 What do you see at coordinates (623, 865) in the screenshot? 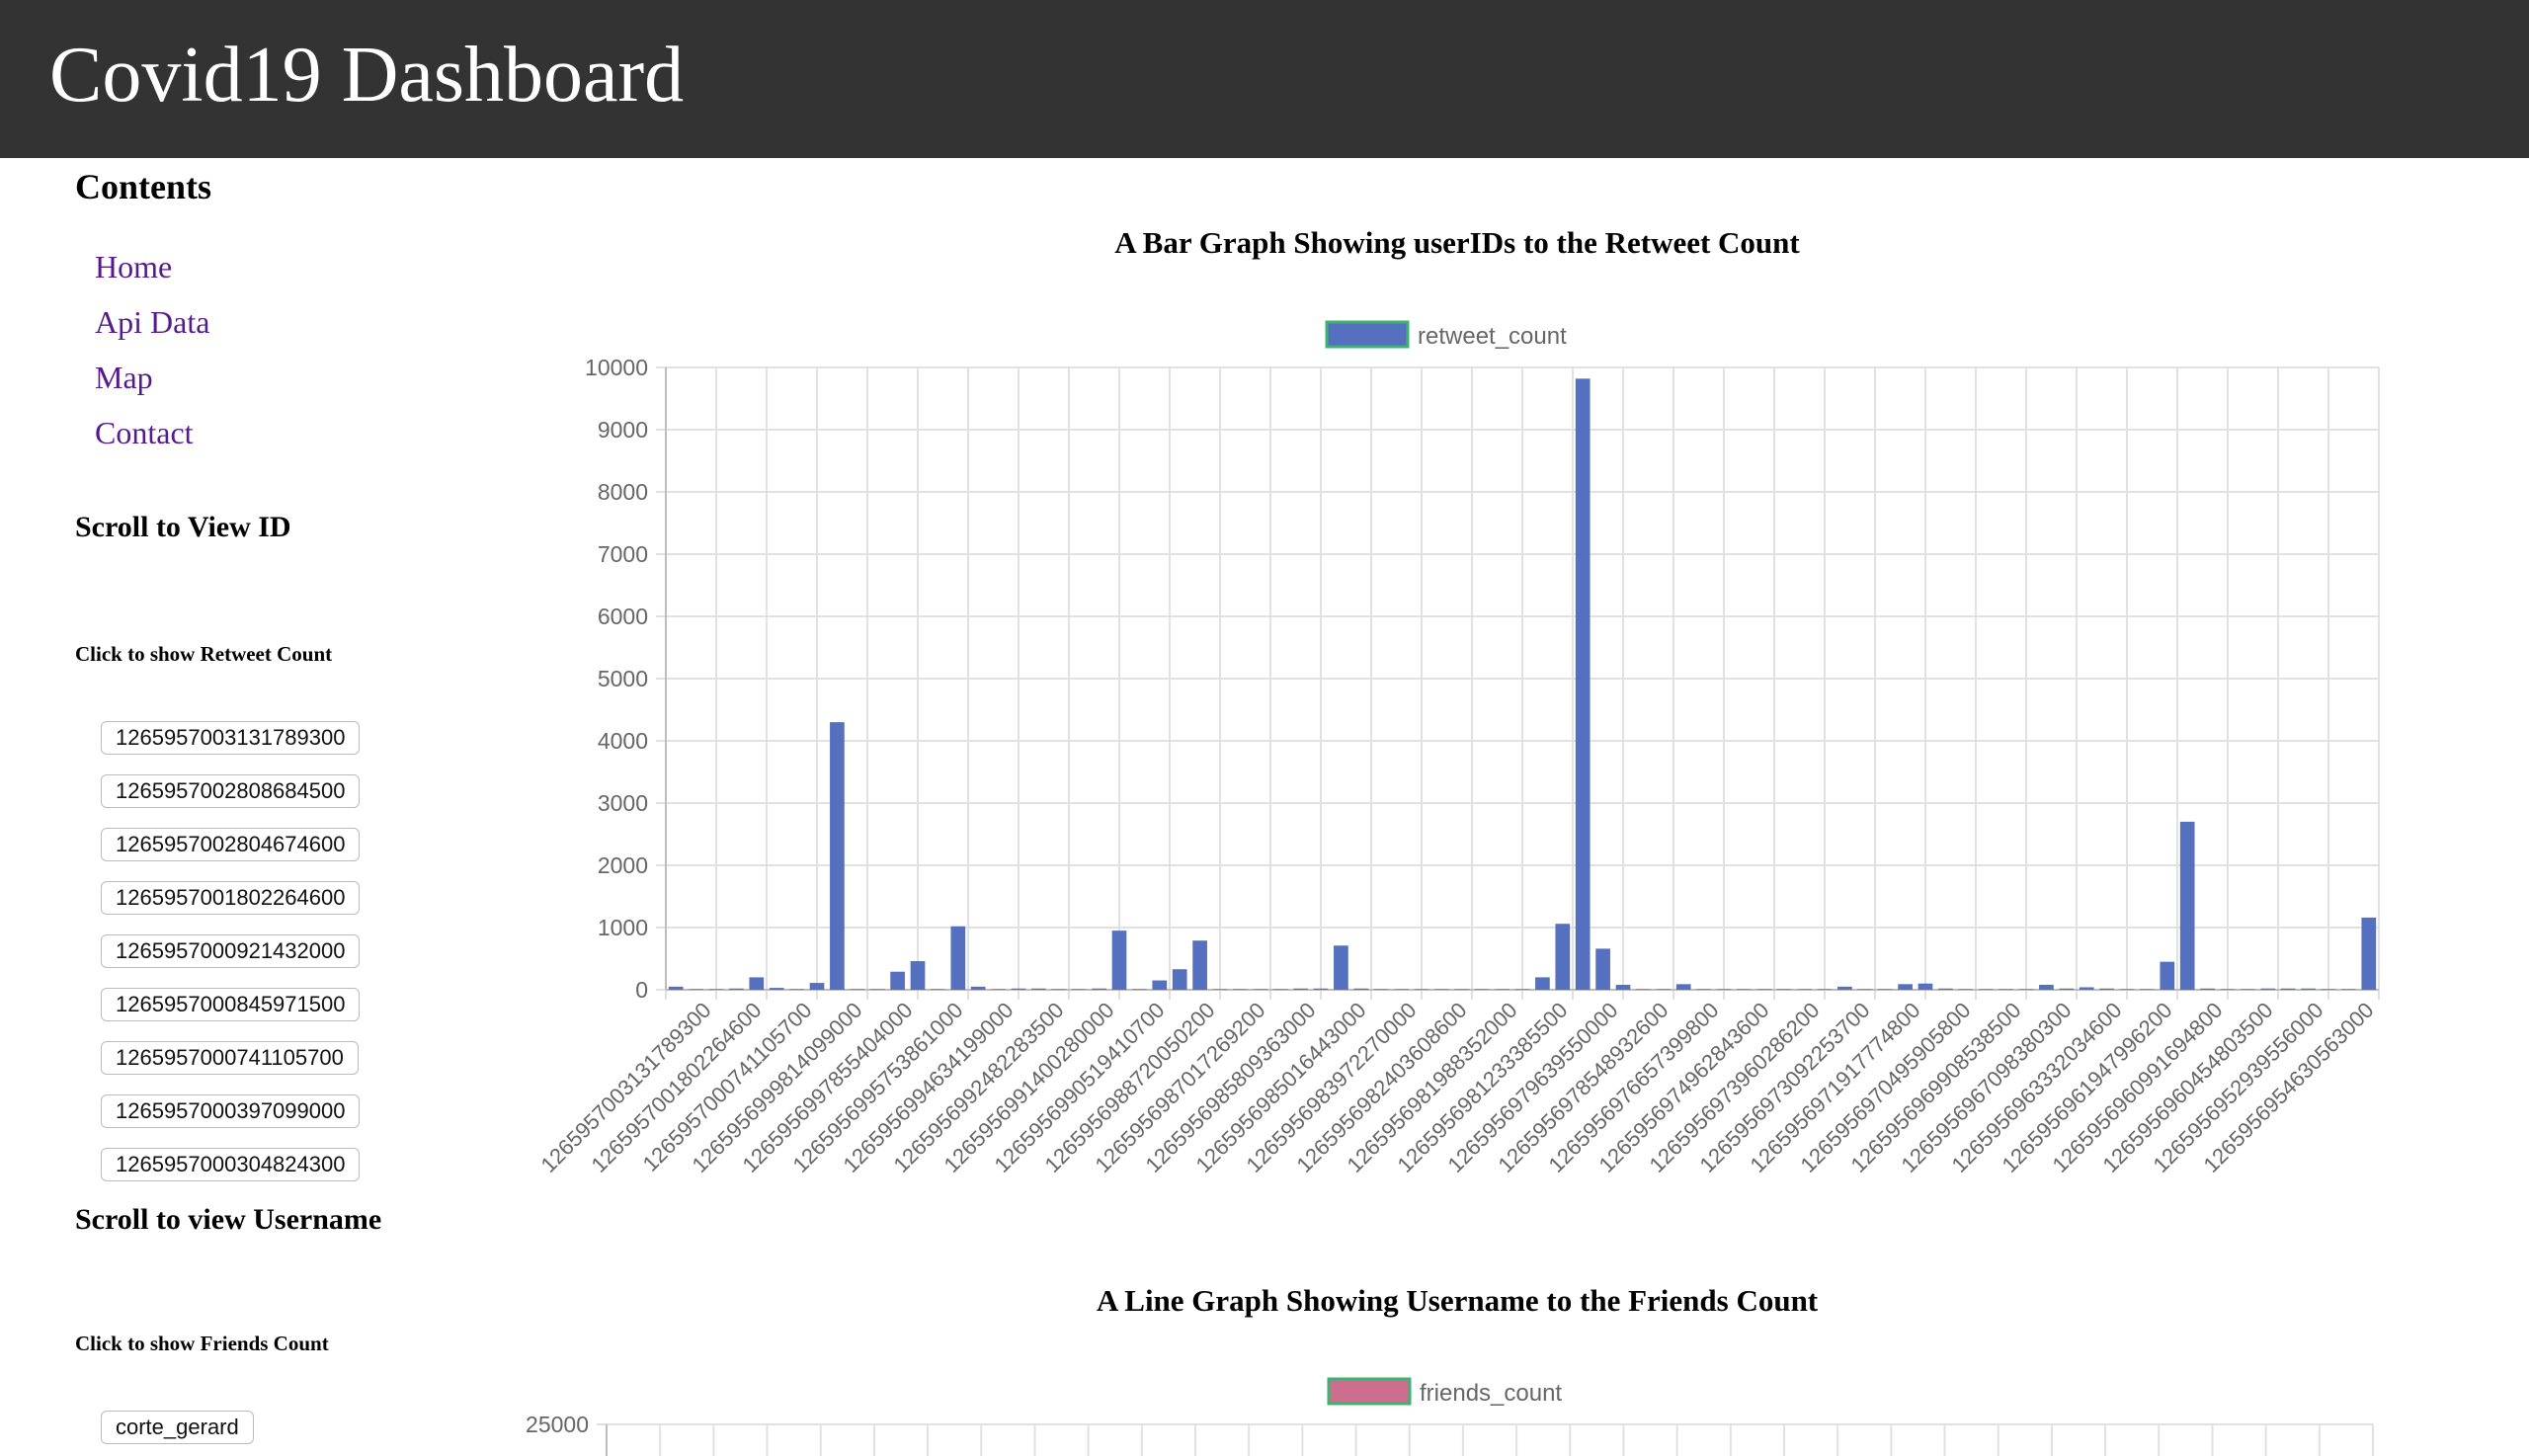
I see `y-tick-label: 2000` at bounding box center [623, 865].